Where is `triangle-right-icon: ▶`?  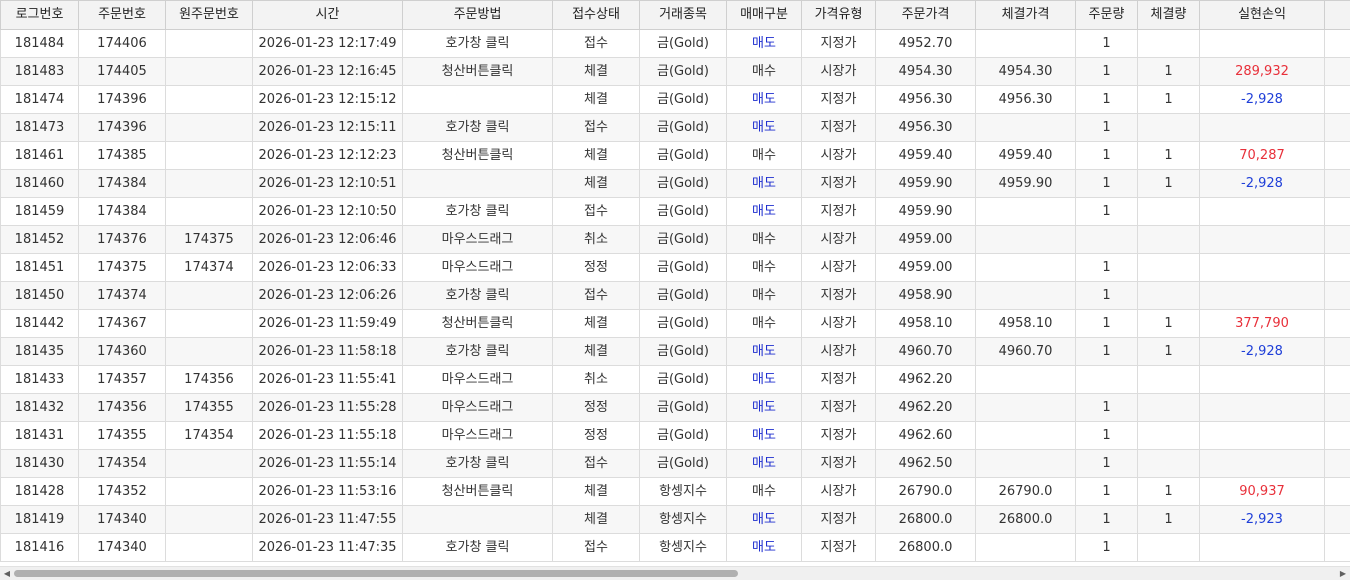
triangle-right-icon: ▶ is located at coordinates (1343, 573).